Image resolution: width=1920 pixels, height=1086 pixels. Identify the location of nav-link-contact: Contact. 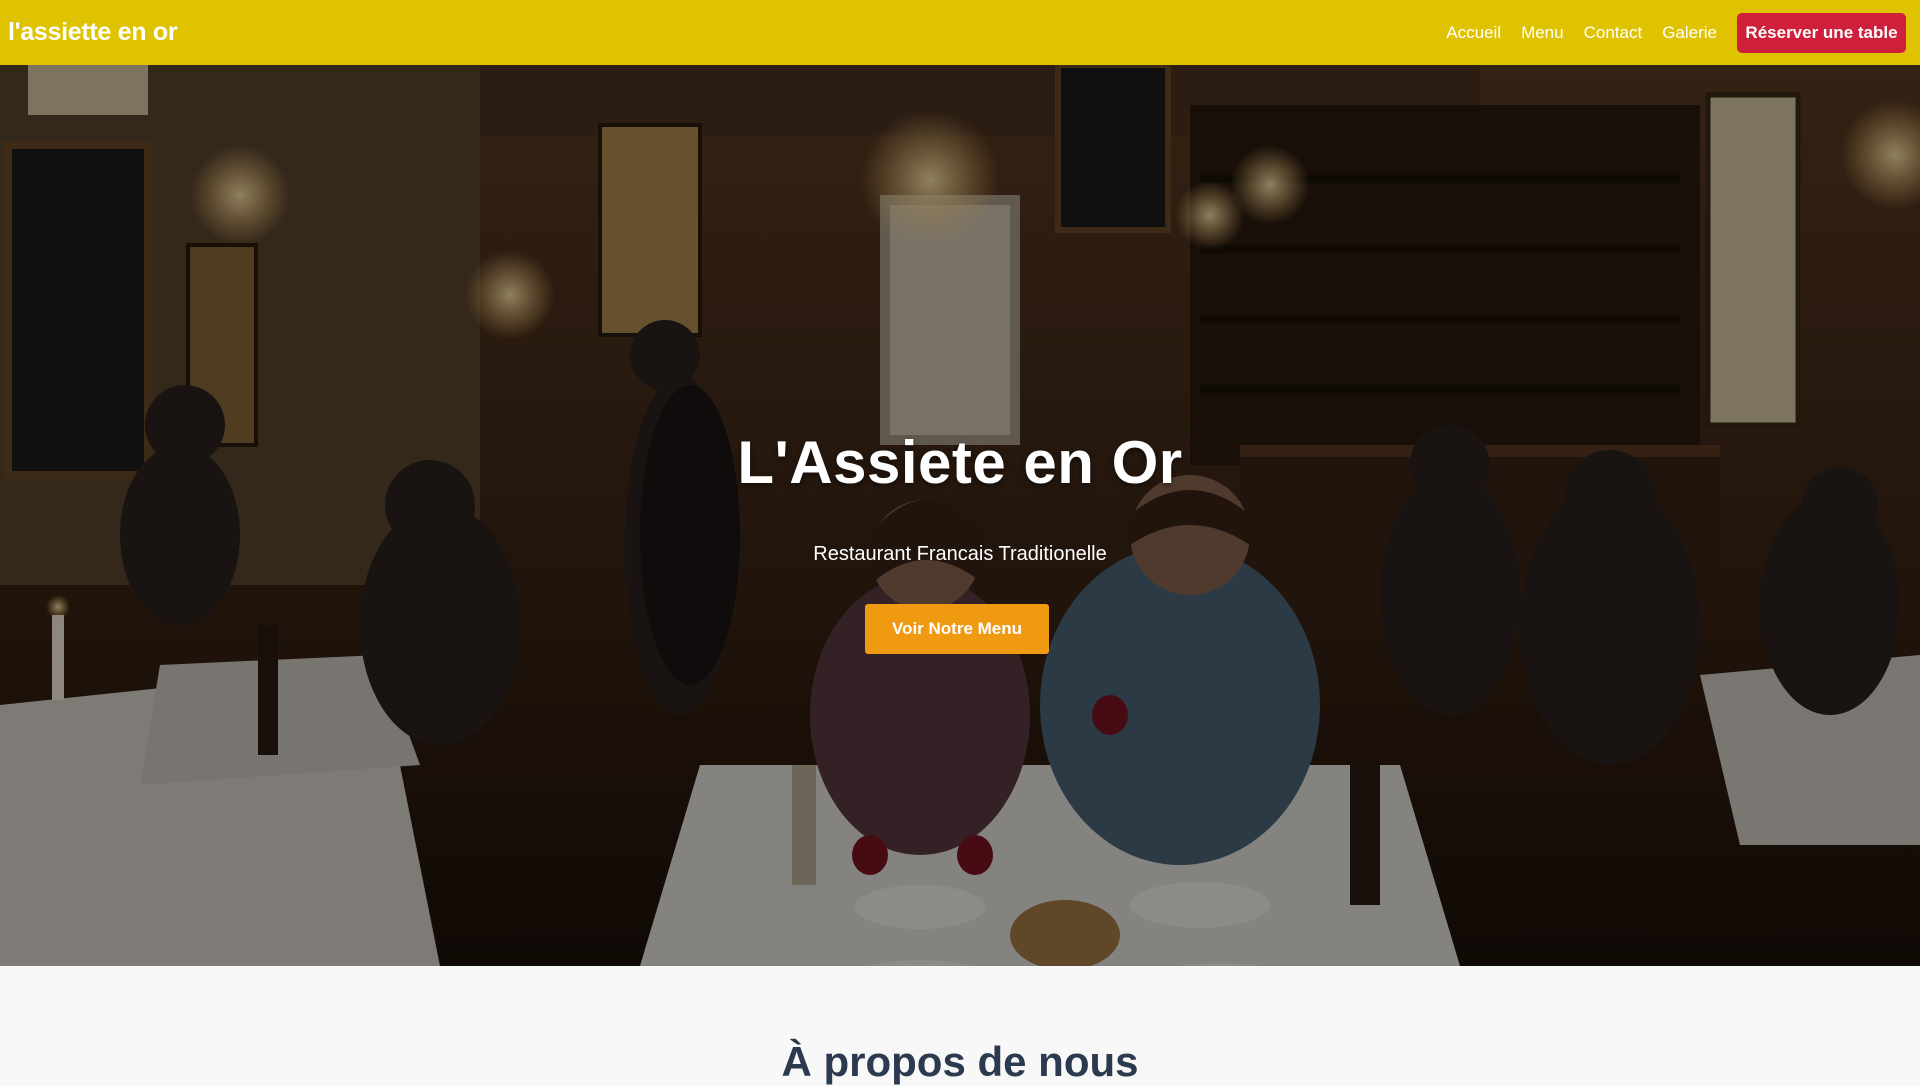
(1613, 33).